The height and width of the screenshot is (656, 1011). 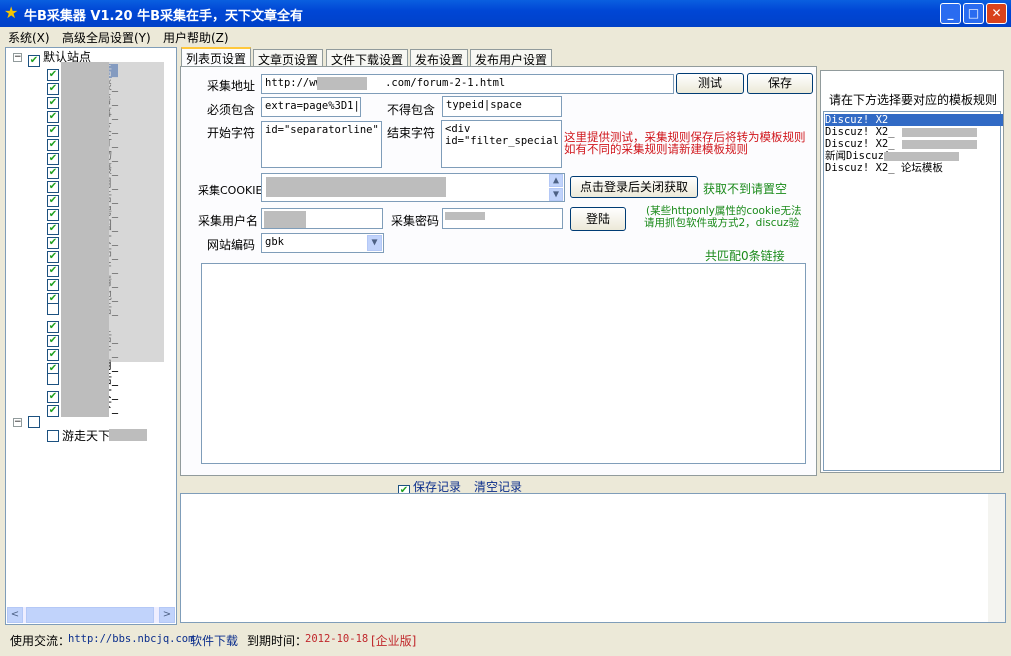 I want to click on scroll-thumb, so click(x=90, y=615).